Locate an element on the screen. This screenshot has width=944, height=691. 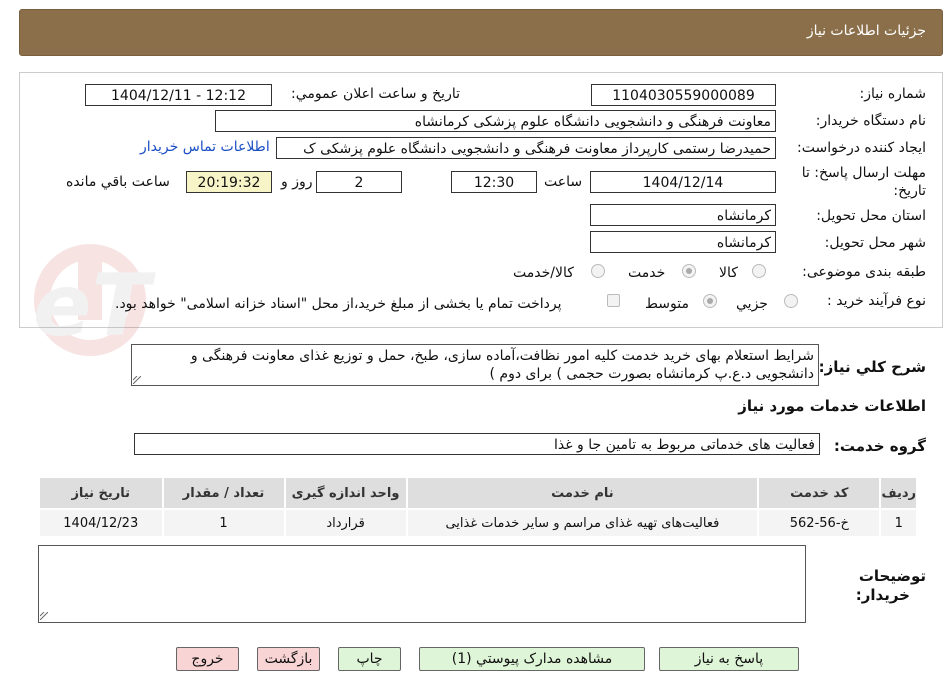
process-label: نوع فرآيند خريد : is located at coordinates (876, 301).